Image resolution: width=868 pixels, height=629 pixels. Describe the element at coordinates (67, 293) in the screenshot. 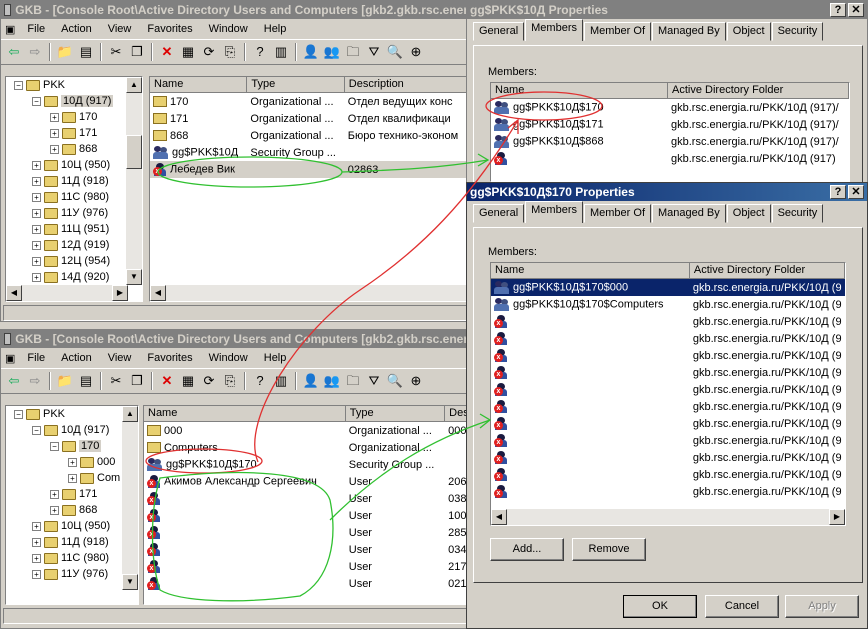

I see `tree-hscroll: ◀ ▶` at that location.